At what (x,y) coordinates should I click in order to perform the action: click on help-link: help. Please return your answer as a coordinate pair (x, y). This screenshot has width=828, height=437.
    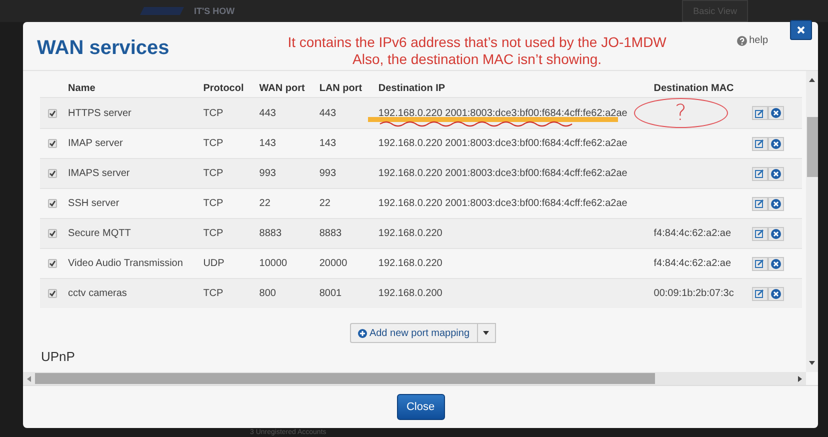
    Looking at the image, I should click on (752, 40).